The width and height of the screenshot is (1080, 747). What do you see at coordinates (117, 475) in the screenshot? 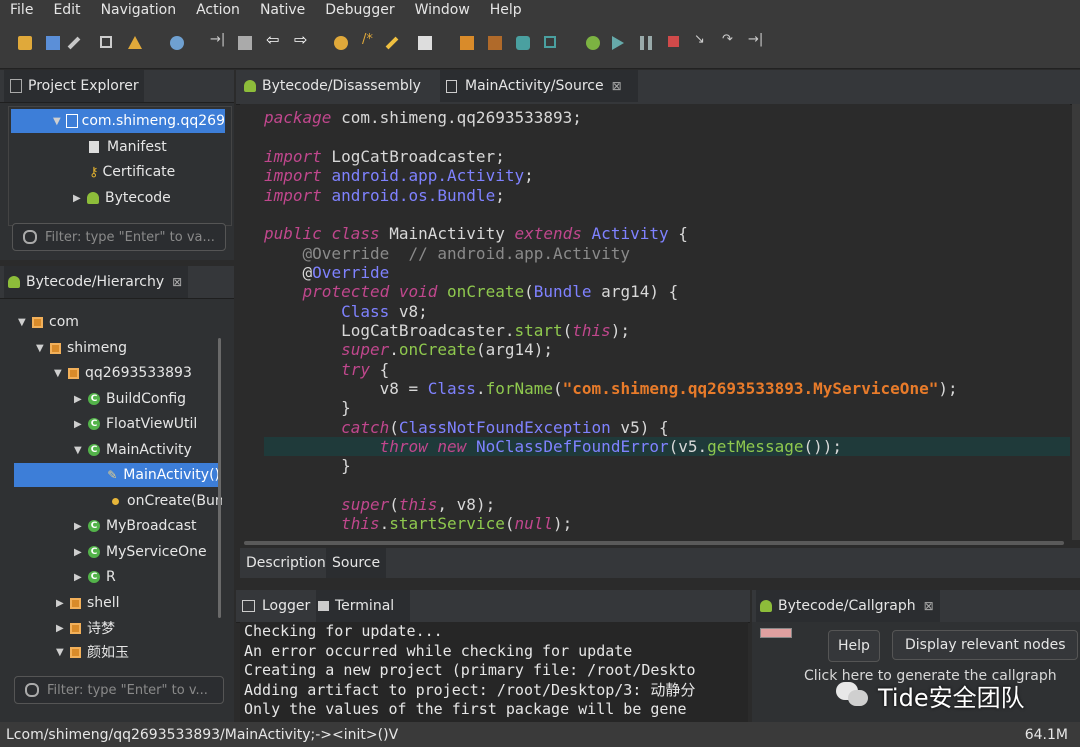
I see `tree-item-mainactivity-ctor: ✎ MainActivity()` at bounding box center [117, 475].